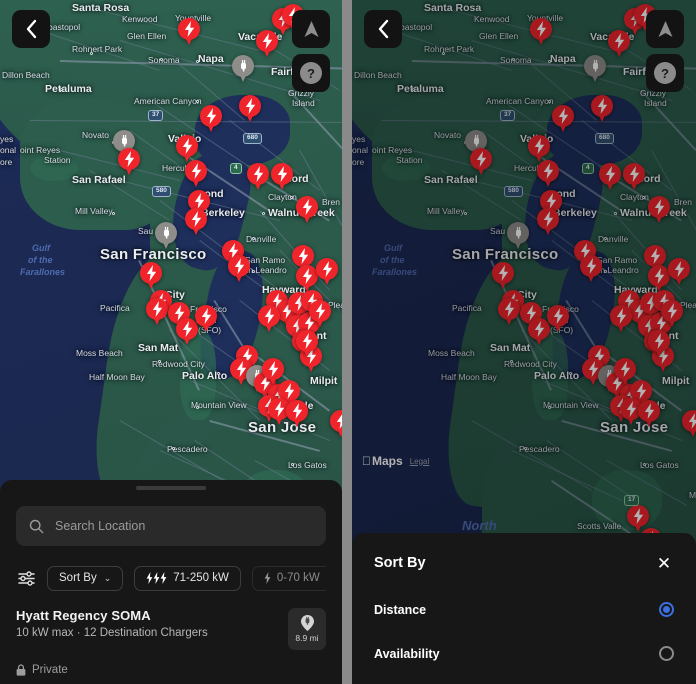 Image resolution: width=696 pixels, height=684 pixels. I want to click on triple-bolt-icon, so click(156, 578).